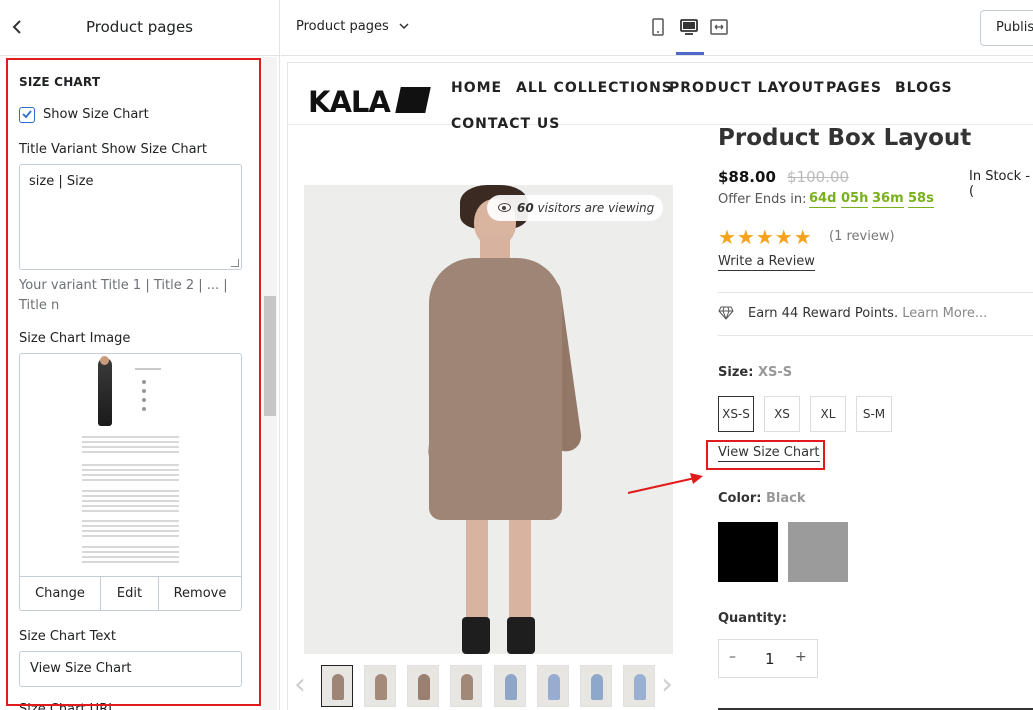  I want to click on size-option-xs: XS, so click(782, 414).